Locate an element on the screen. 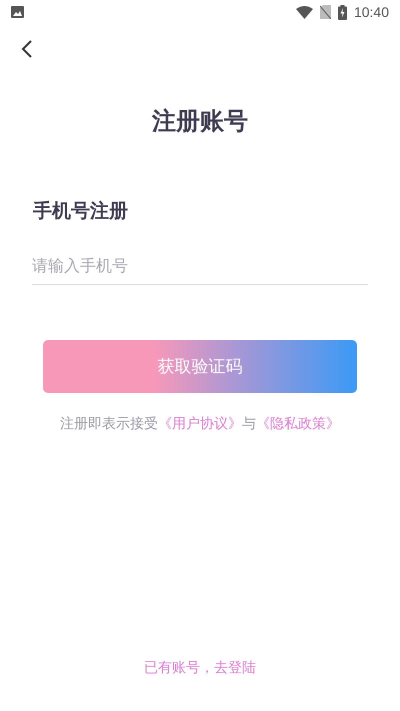 The height and width of the screenshot is (711, 400). policy-link: 《用户协议》 is located at coordinates (200, 424).